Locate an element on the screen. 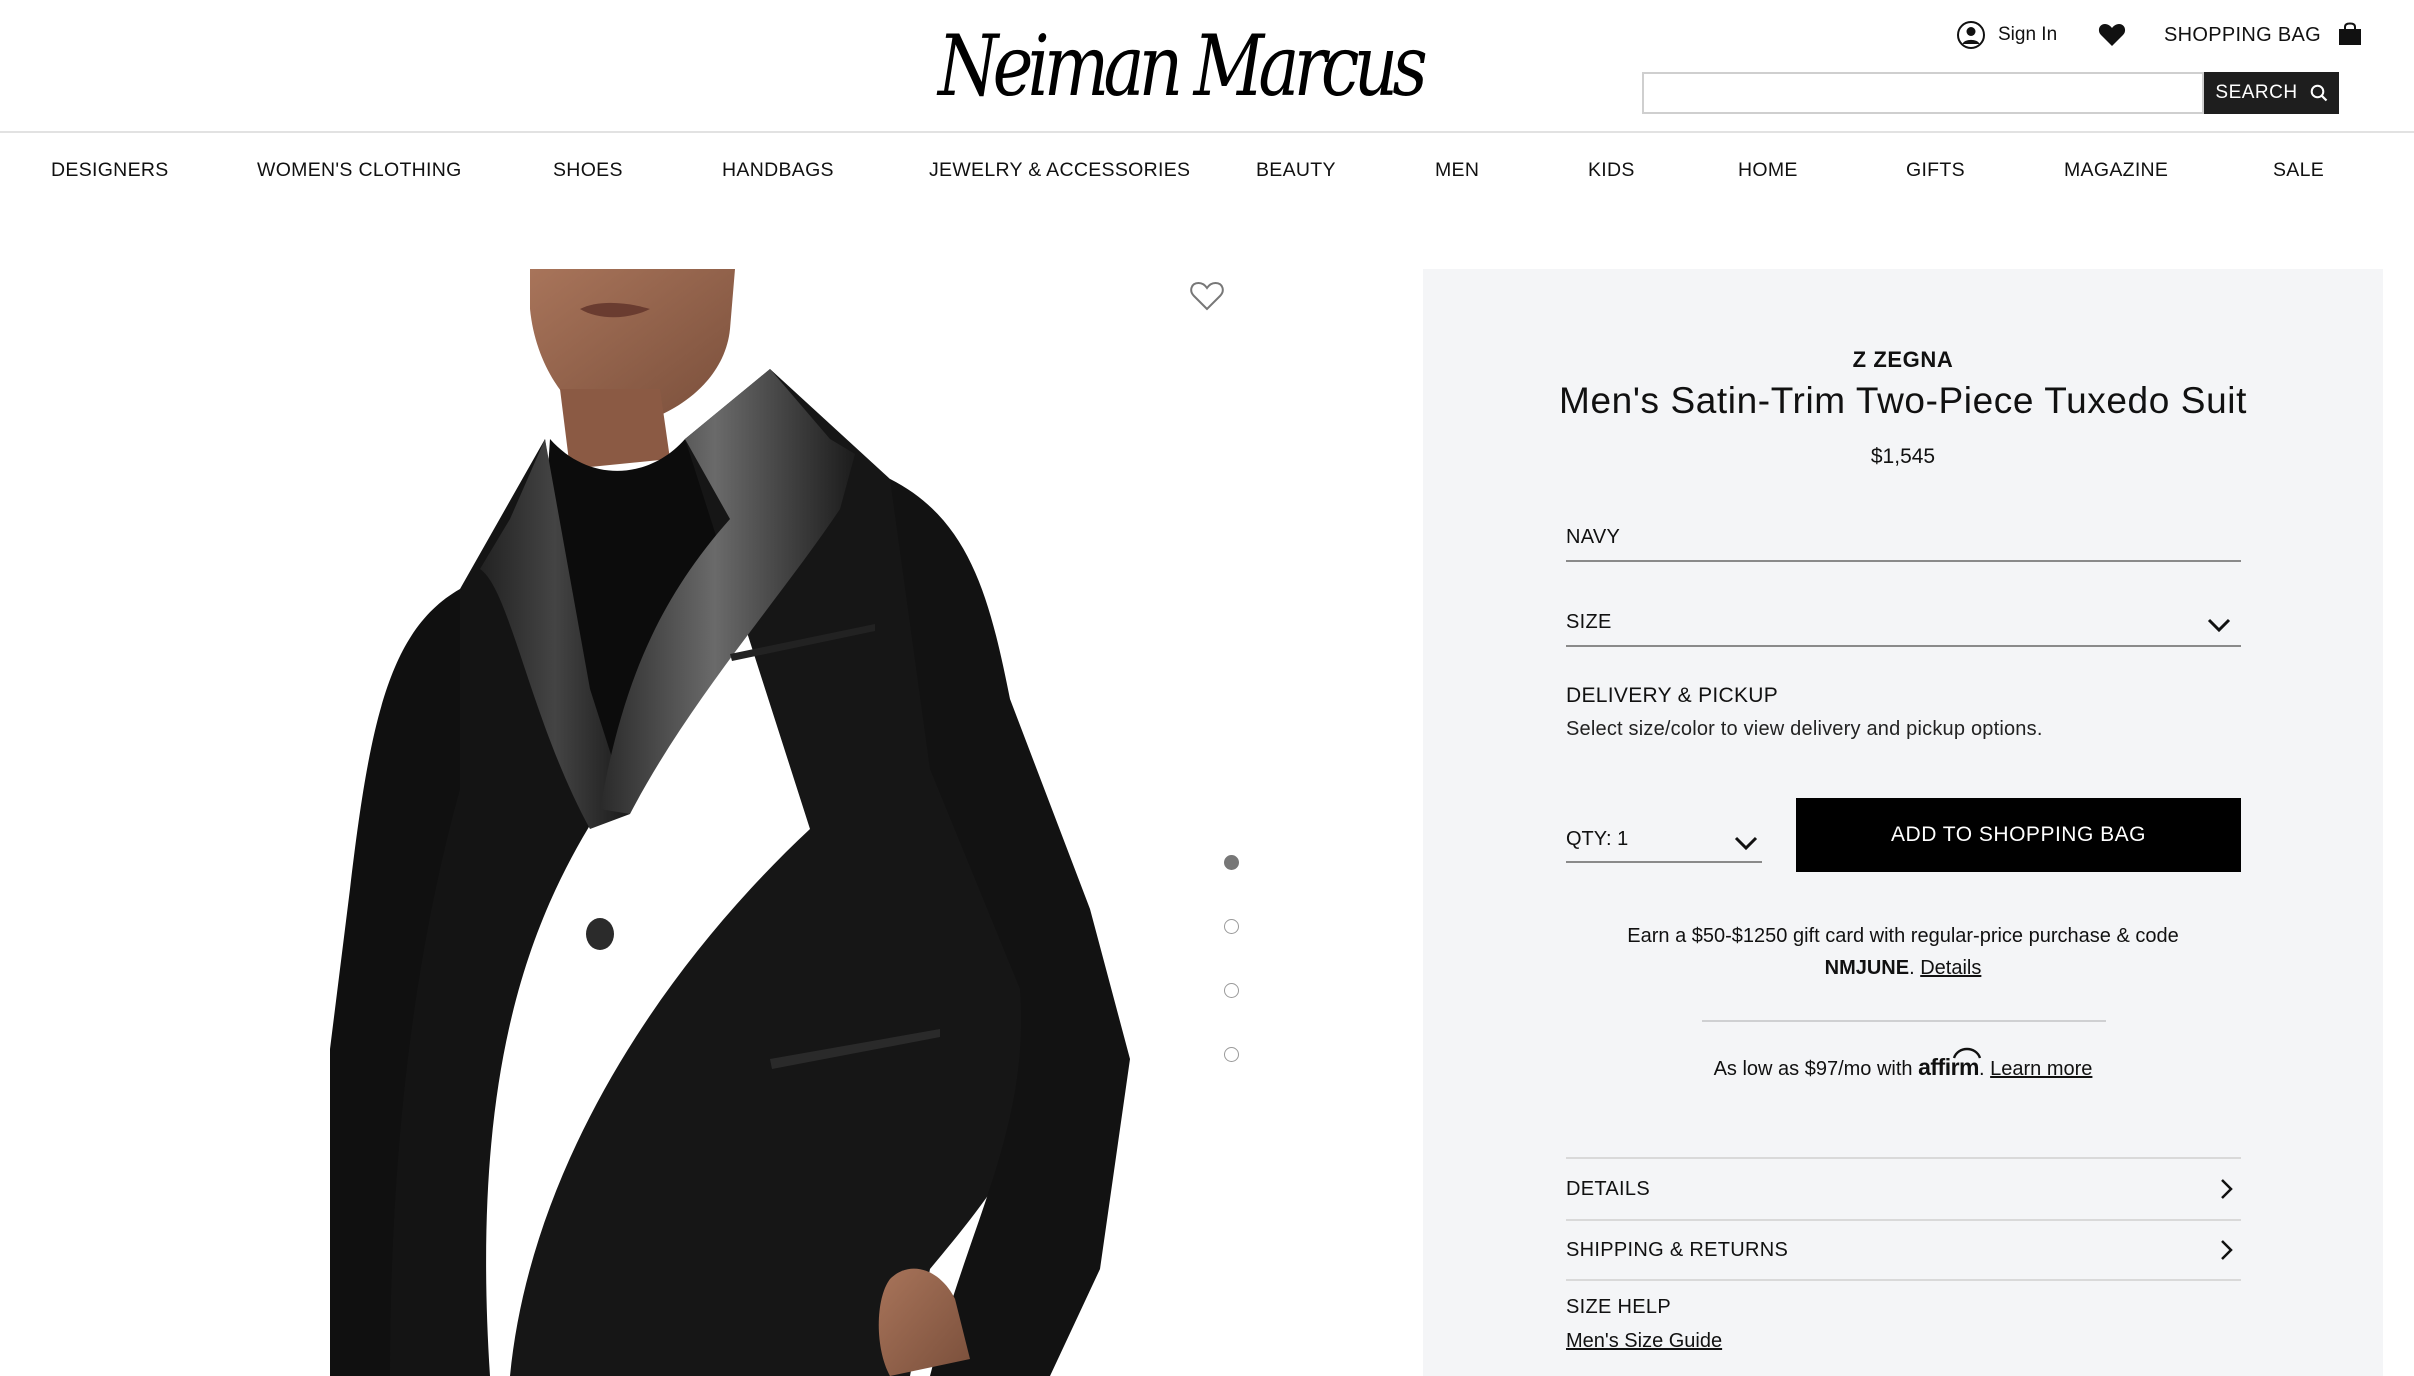 Image resolution: width=2414 pixels, height=1376 pixels. search-icon is located at coordinates (2318, 93).